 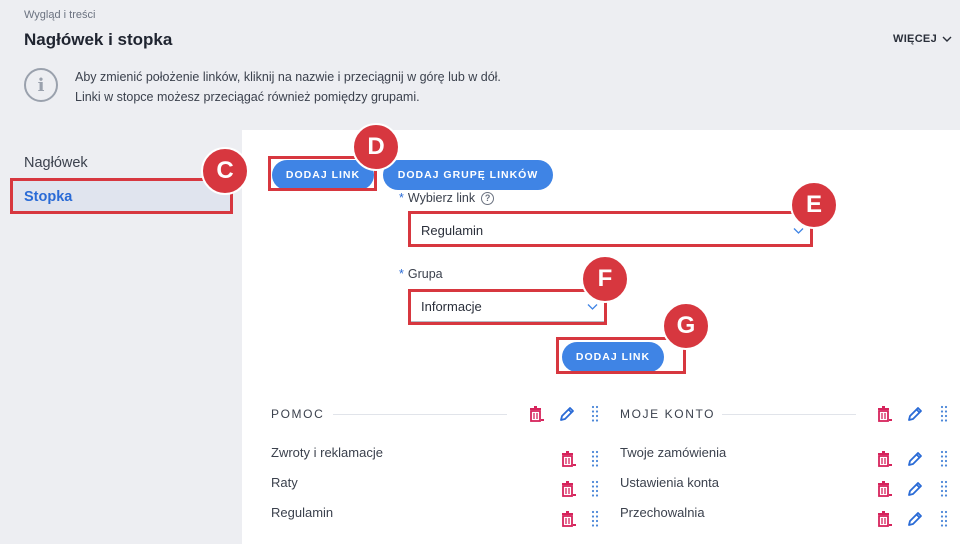 What do you see at coordinates (915, 39) in the screenshot?
I see `more-menu-label: WIĘCEJ` at bounding box center [915, 39].